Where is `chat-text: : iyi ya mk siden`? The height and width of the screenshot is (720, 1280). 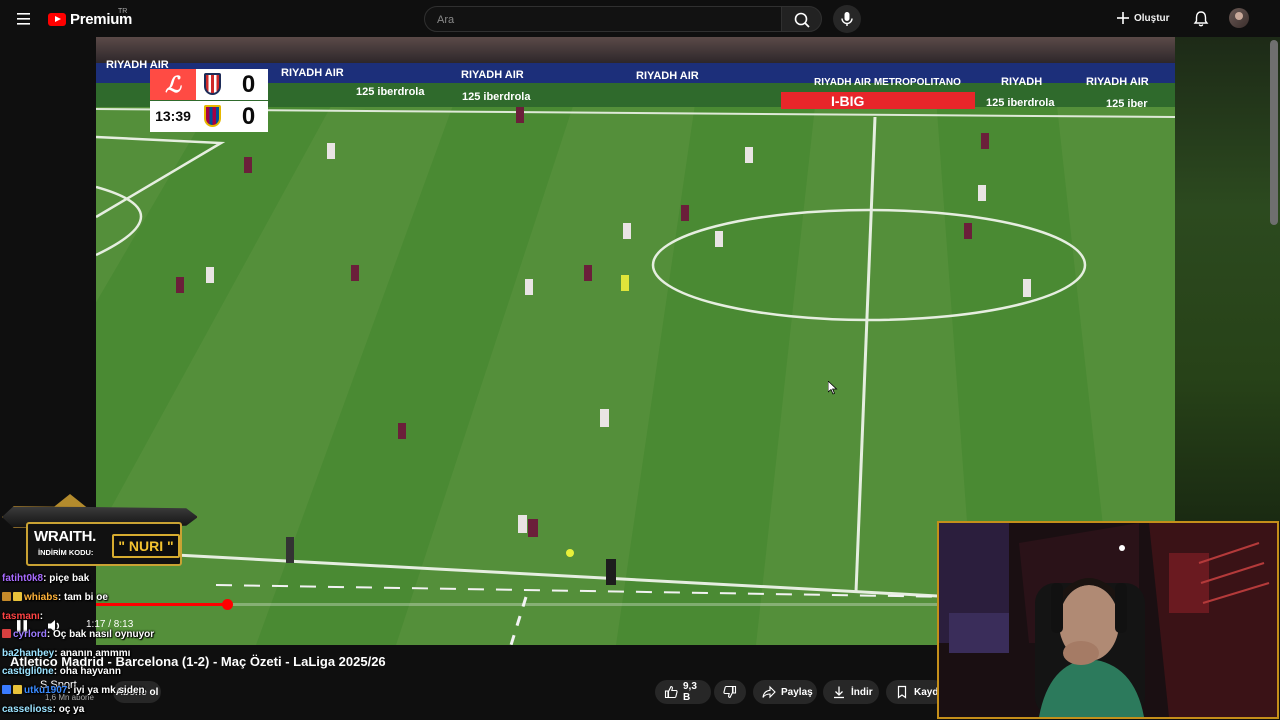 chat-text: : iyi ya mk siden is located at coordinates (106, 690).